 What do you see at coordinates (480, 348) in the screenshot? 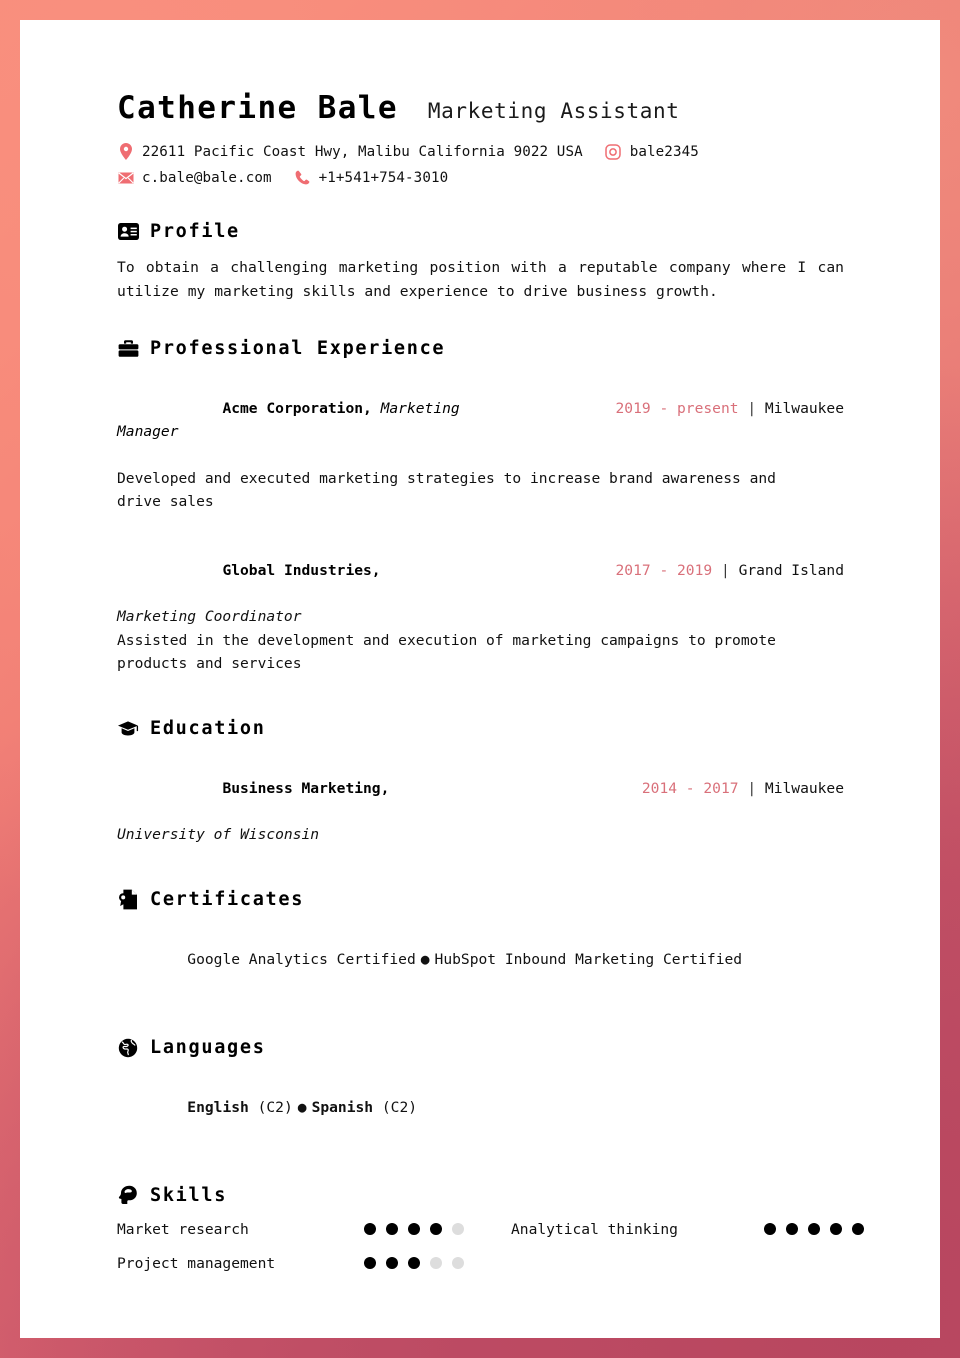
I see `section-experience-header: Professional Experience` at bounding box center [480, 348].